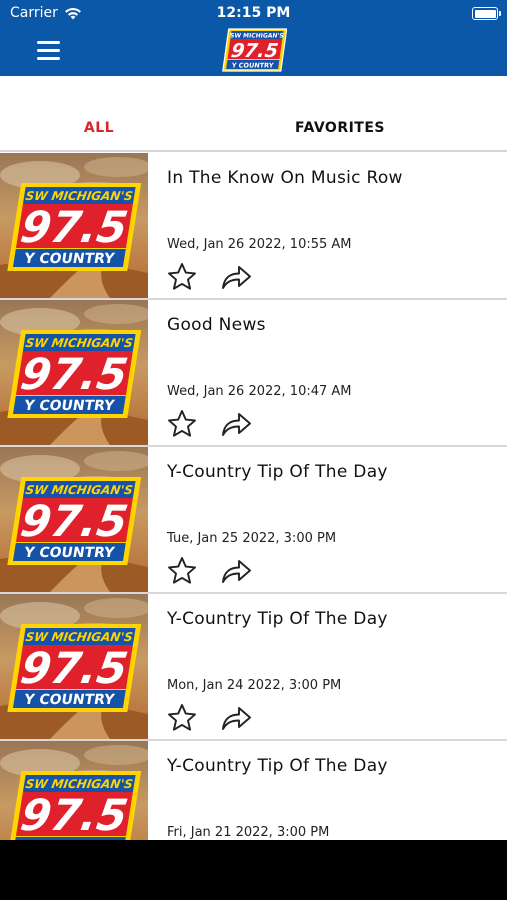  What do you see at coordinates (253, 870) in the screenshot?
I see `bottom-black-bar` at bounding box center [253, 870].